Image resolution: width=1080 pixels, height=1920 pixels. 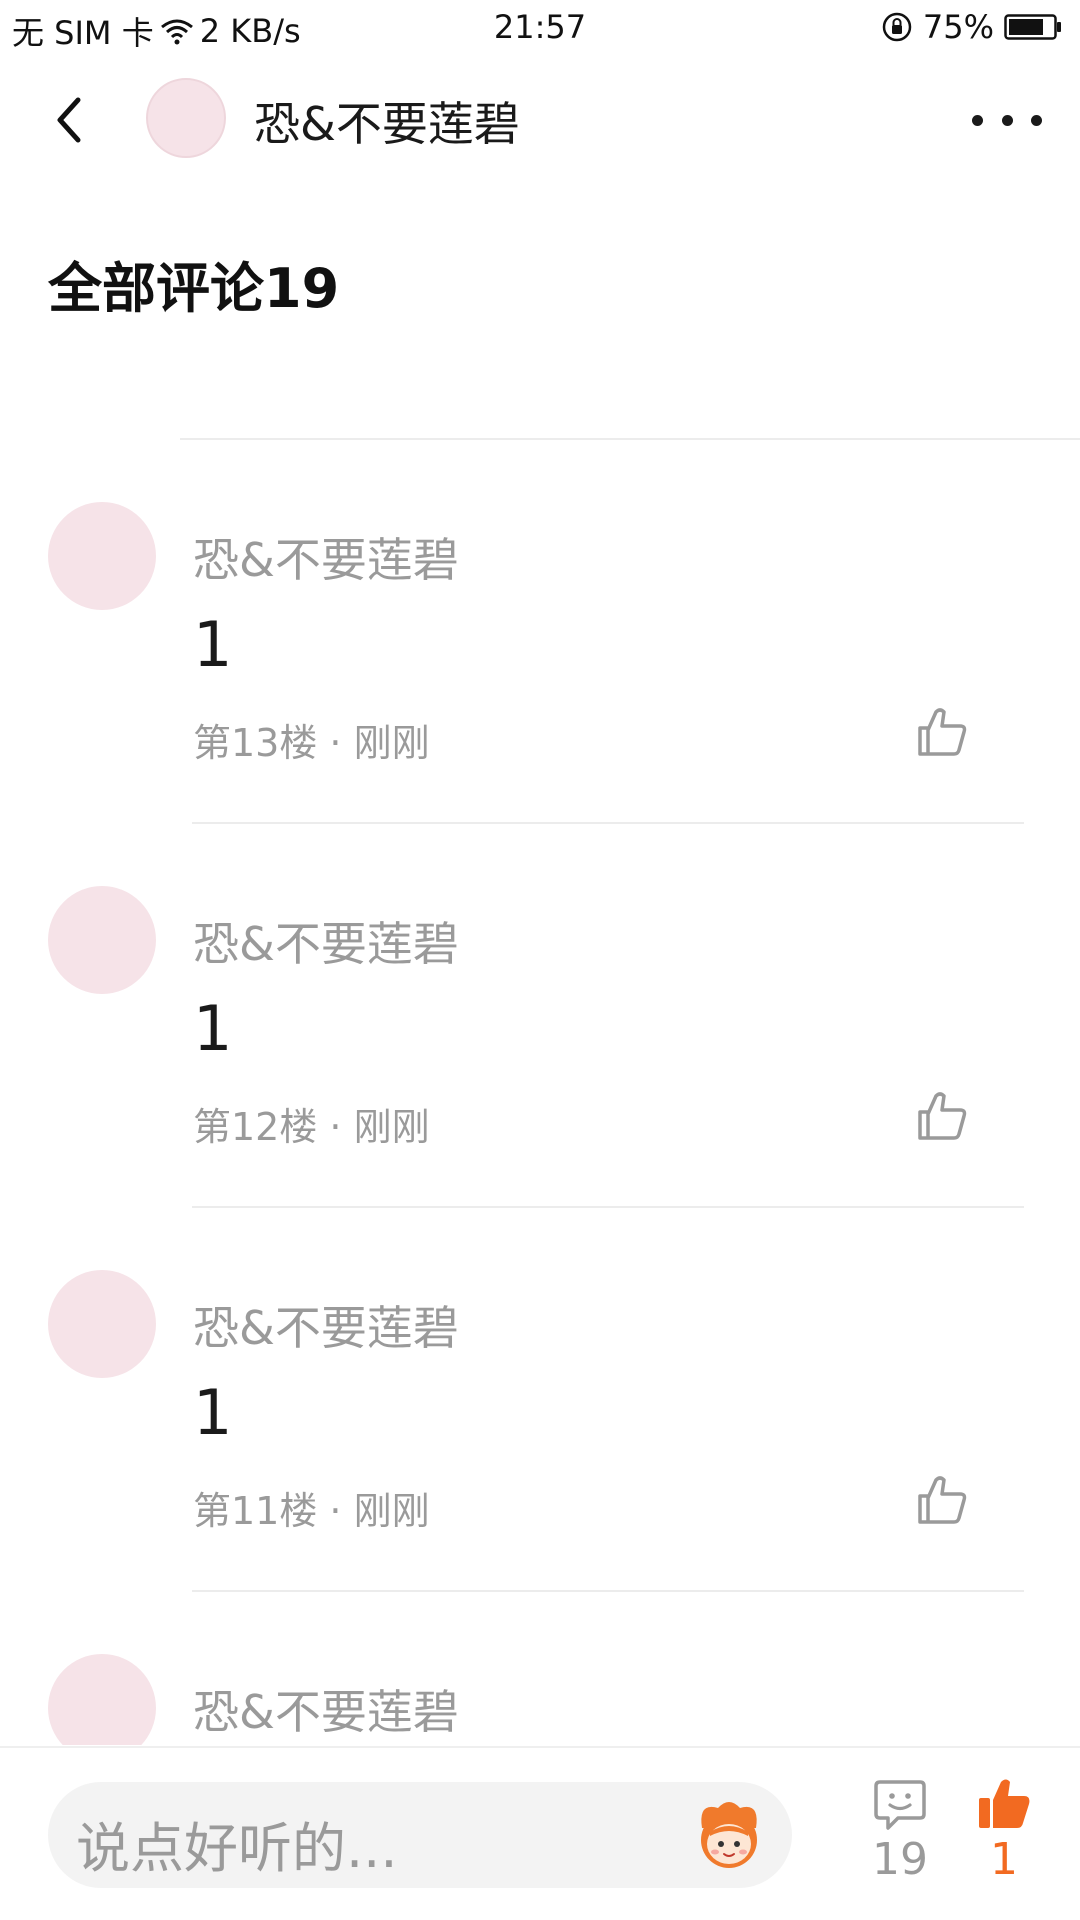 What do you see at coordinates (1033, 27) in the screenshot?
I see `battery-icon` at bounding box center [1033, 27].